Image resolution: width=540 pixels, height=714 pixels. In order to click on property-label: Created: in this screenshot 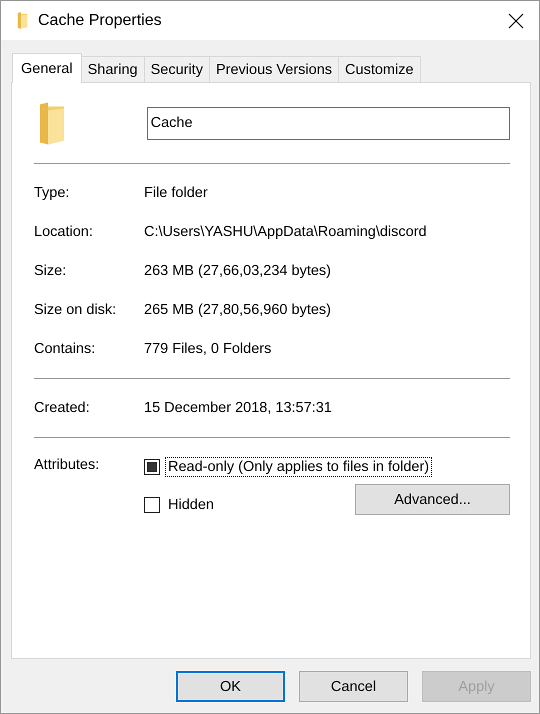, I will do `click(62, 408)`.